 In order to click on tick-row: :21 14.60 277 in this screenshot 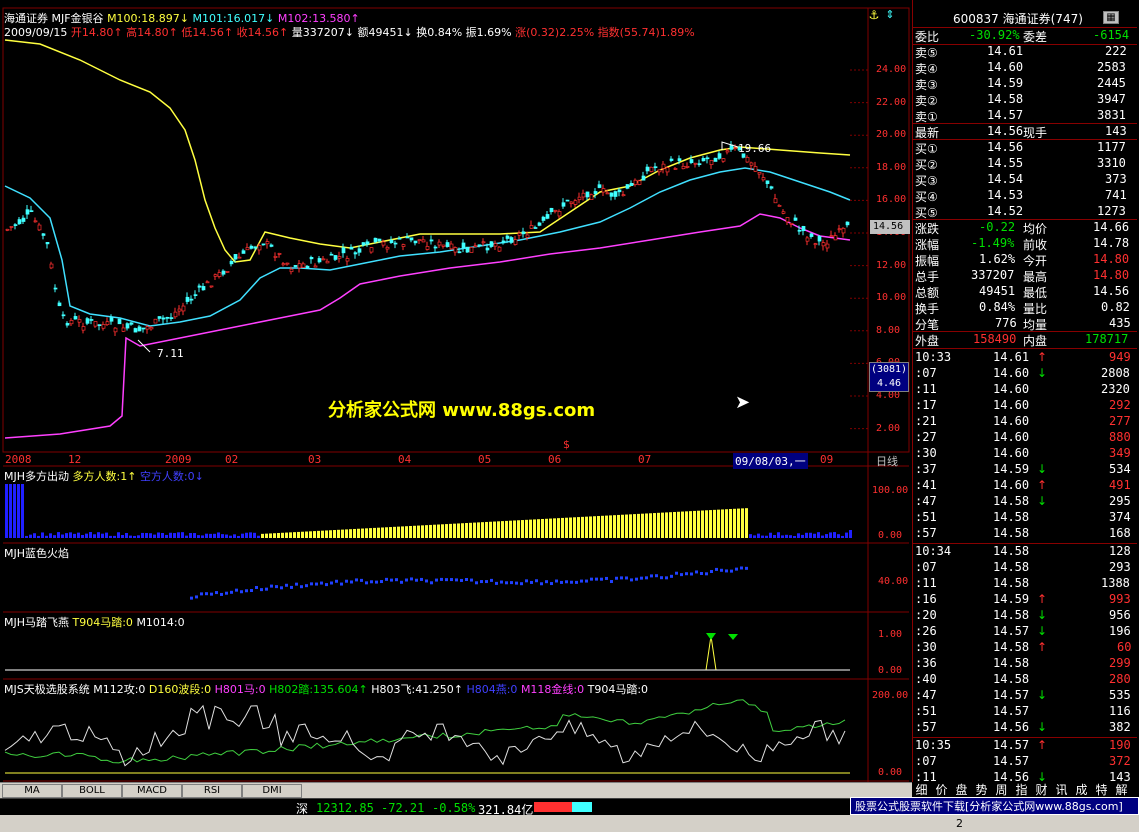, I will do `click(1025, 422)`.